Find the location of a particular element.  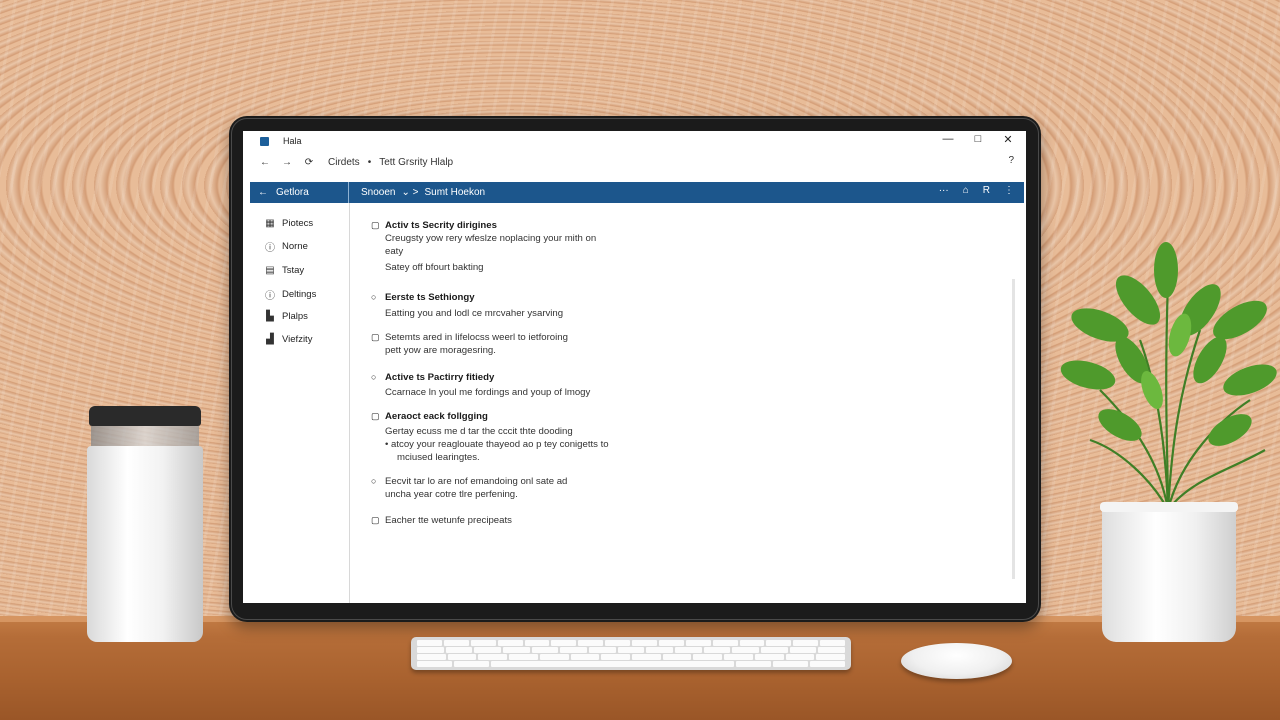

header-section-title: Getlora is located at coordinates (292, 192).